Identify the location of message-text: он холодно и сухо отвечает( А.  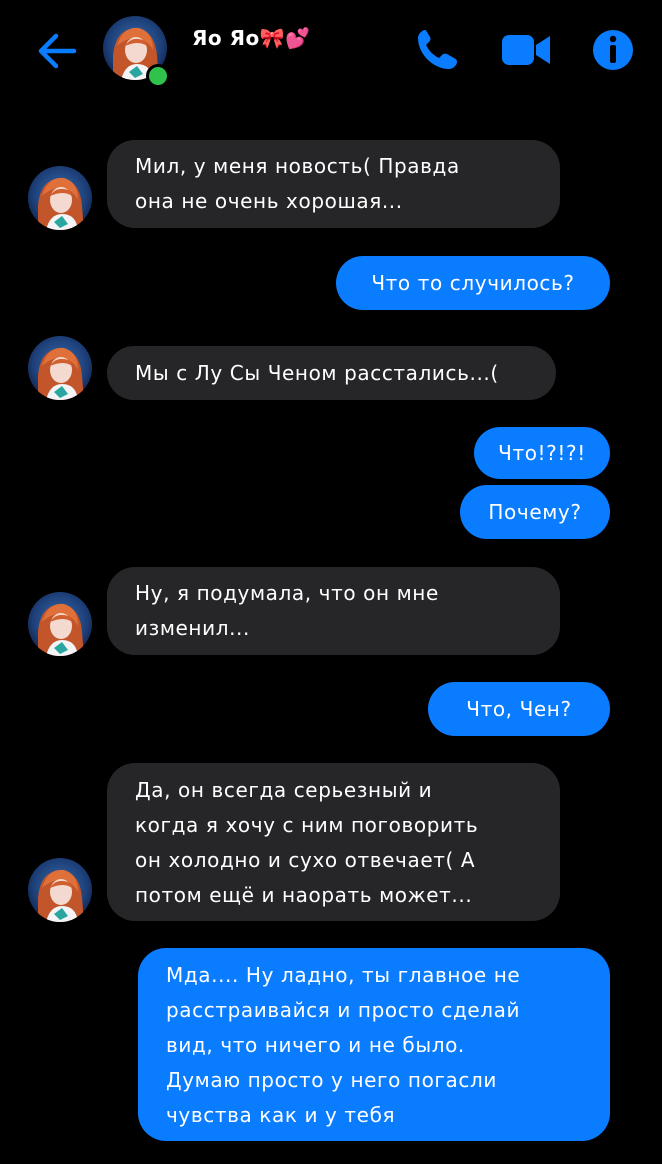
(305, 860).